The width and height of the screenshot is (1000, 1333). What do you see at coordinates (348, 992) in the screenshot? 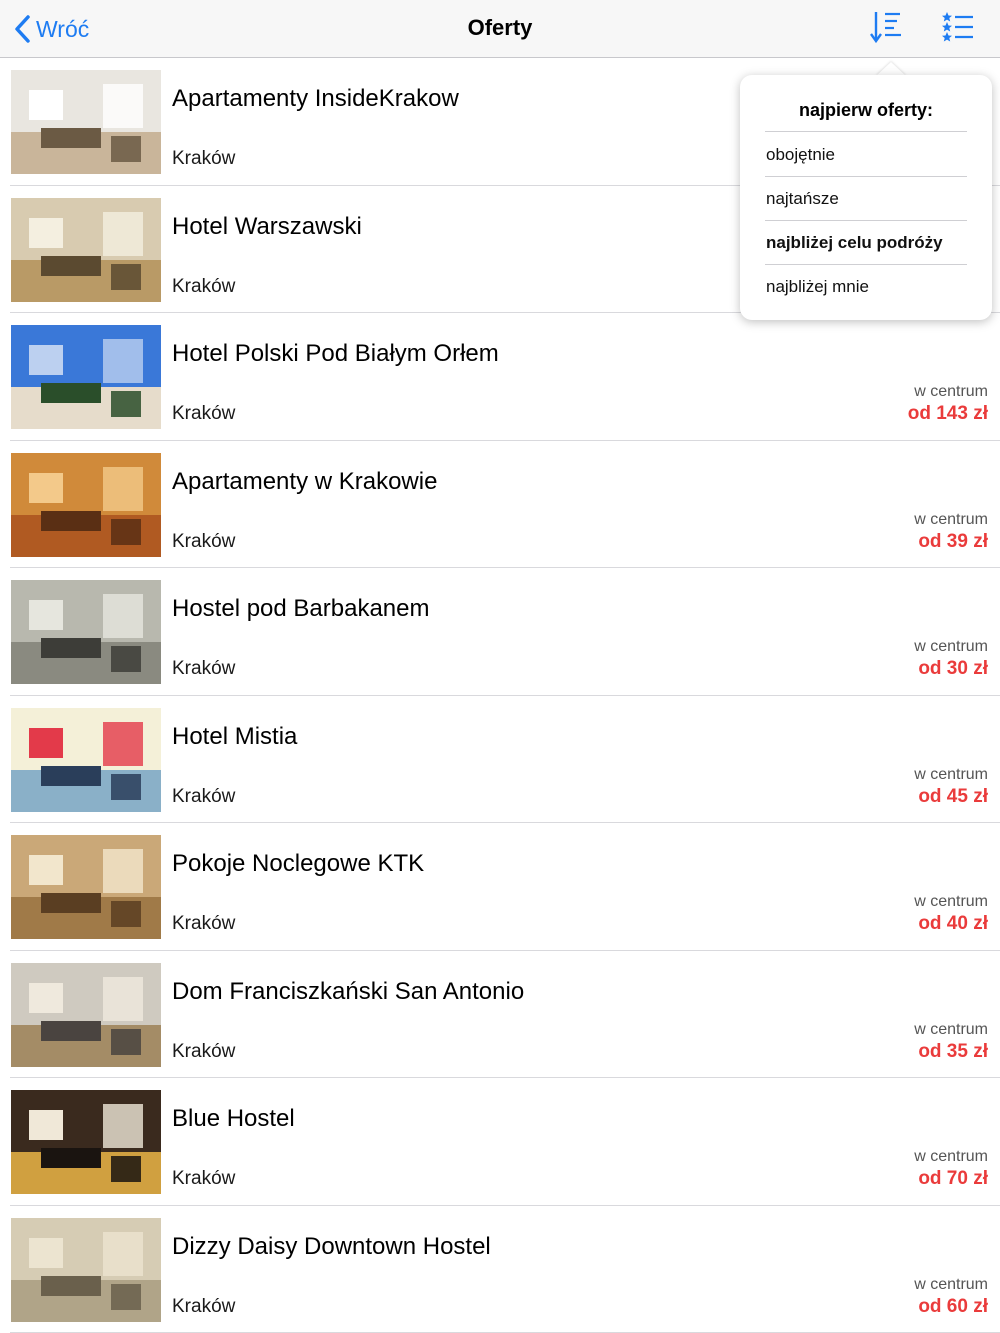
I see `offer-name: Dom Franciszkański San Antonio` at bounding box center [348, 992].